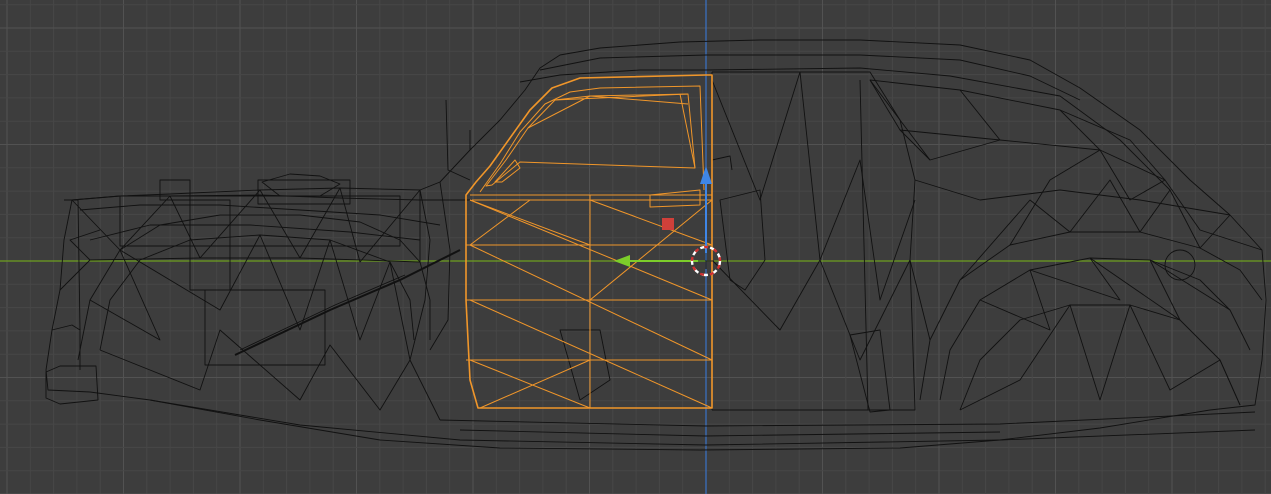 Image resolution: width=1271 pixels, height=494 pixels. What do you see at coordinates (668, 224) in the screenshot?
I see `square-handle-icon` at bounding box center [668, 224].